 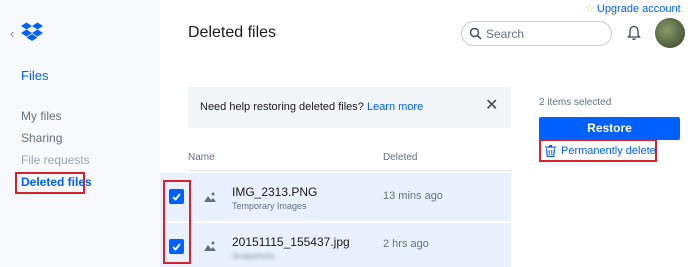 What do you see at coordinates (590, 9) in the screenshot?
I see `star-icon: ☆` at bounding box center [590, 9].